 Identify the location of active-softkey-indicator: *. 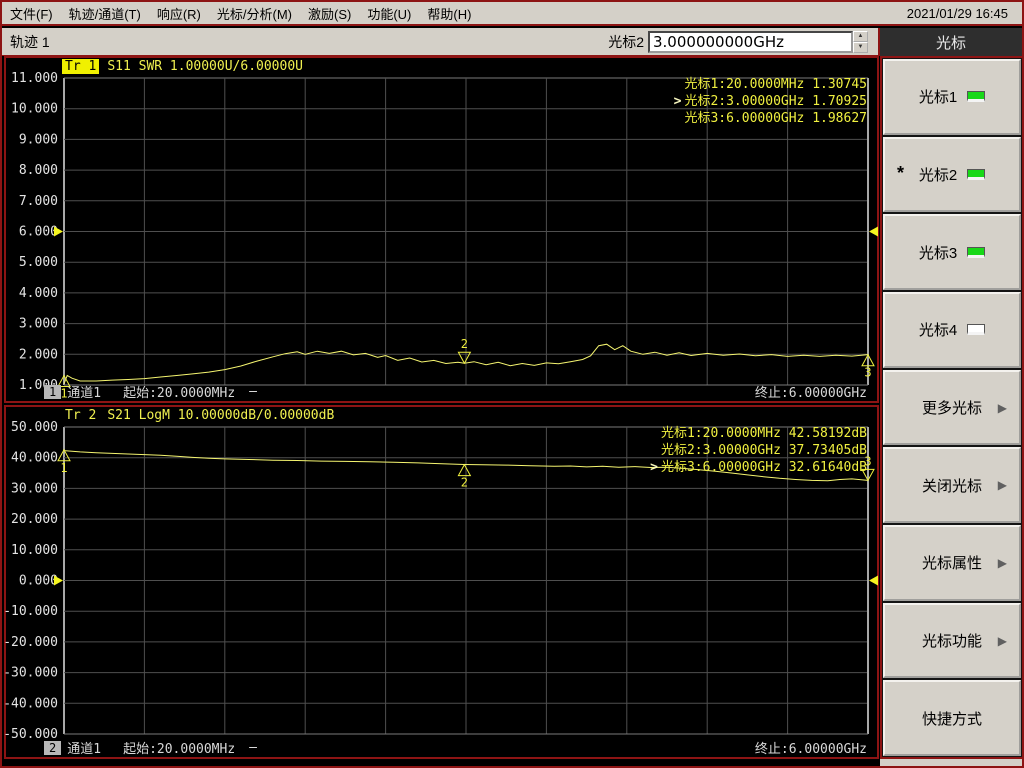
(901, 172).